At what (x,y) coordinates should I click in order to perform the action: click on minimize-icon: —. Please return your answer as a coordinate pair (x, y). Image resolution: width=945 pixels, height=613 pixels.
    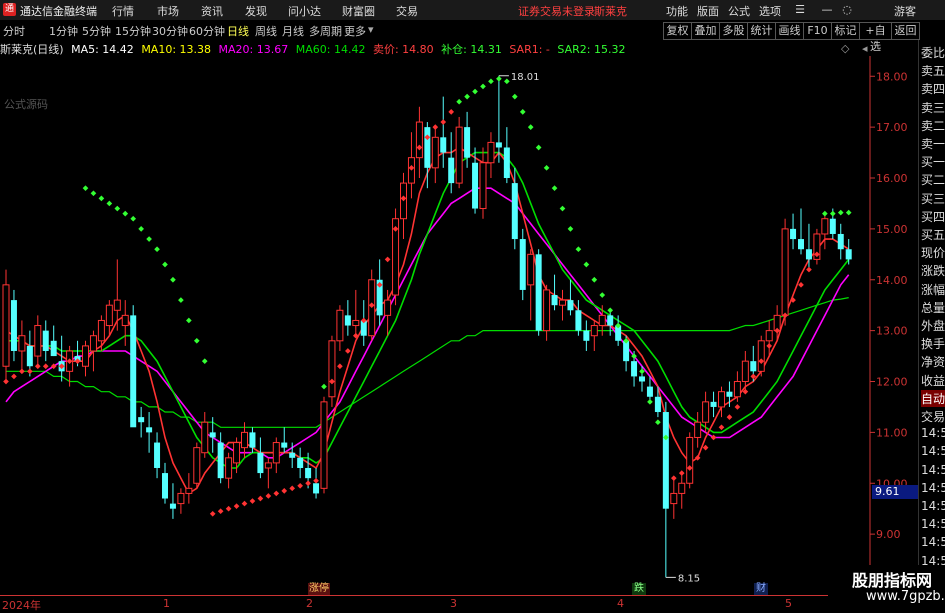
    Looking at the image, I should click on (827, 9).